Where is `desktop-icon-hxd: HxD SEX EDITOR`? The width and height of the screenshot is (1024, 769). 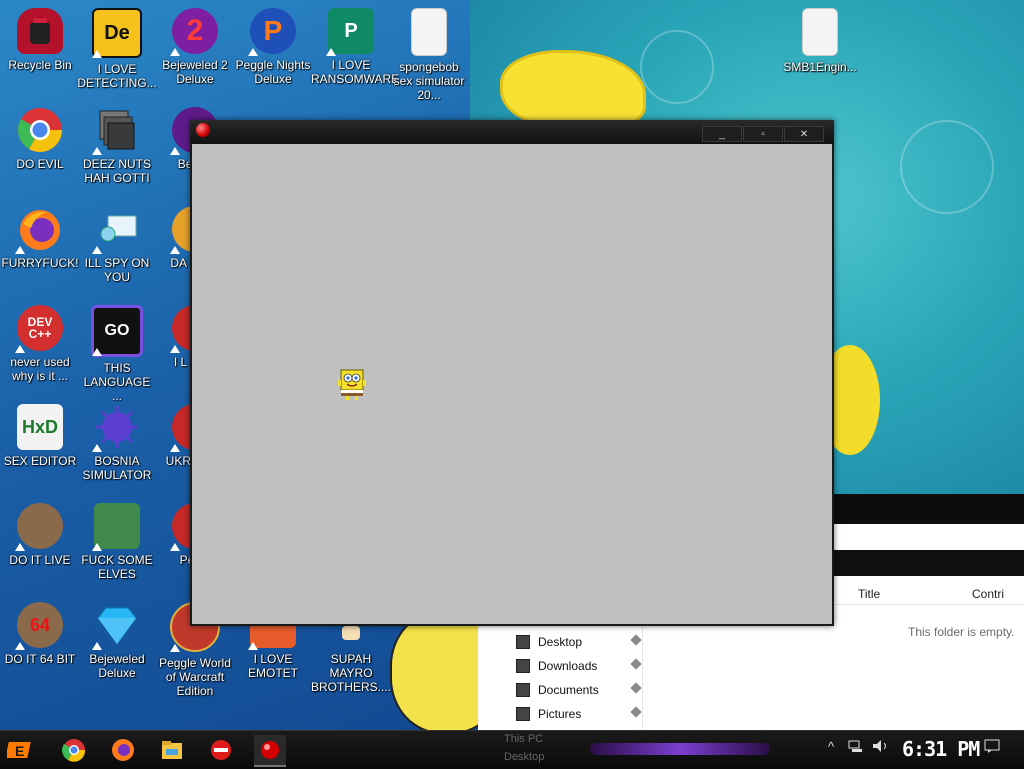 desktop-icon-hxd: HxD SEX EDITOR is located at coordinates (40, 436).